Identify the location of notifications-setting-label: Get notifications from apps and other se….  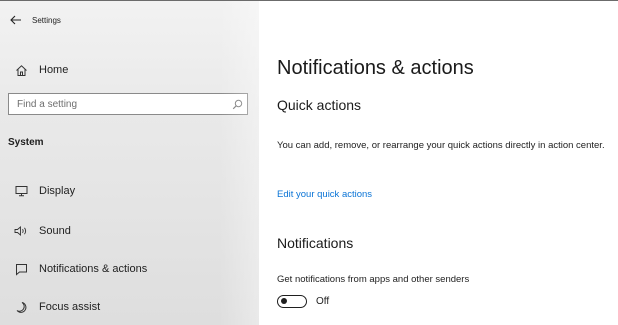
(373, 279).